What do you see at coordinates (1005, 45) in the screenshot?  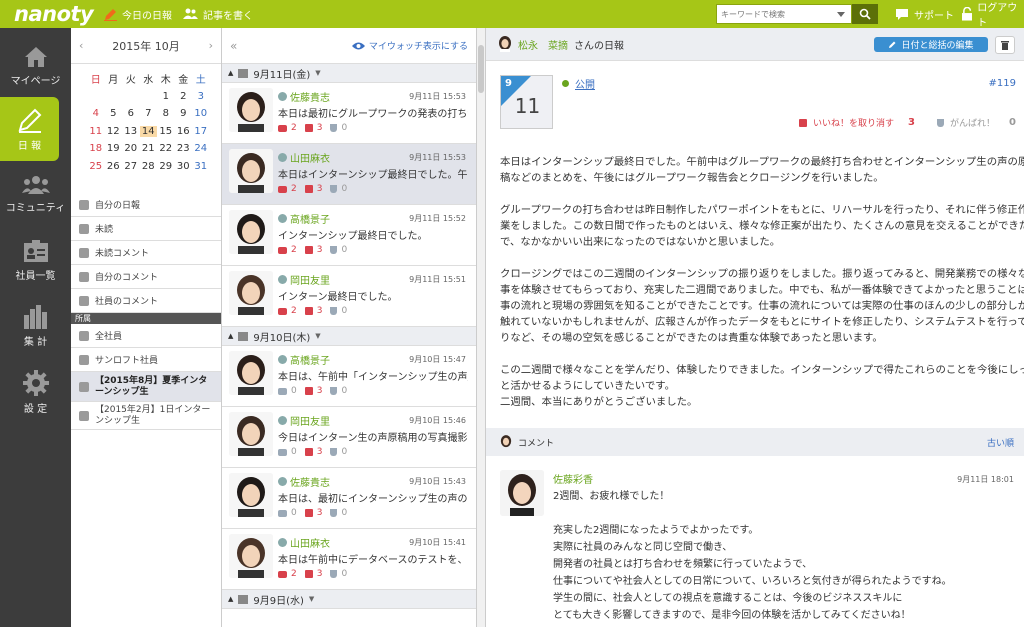 I see `delete-button` at bounding box center [1005, 45].